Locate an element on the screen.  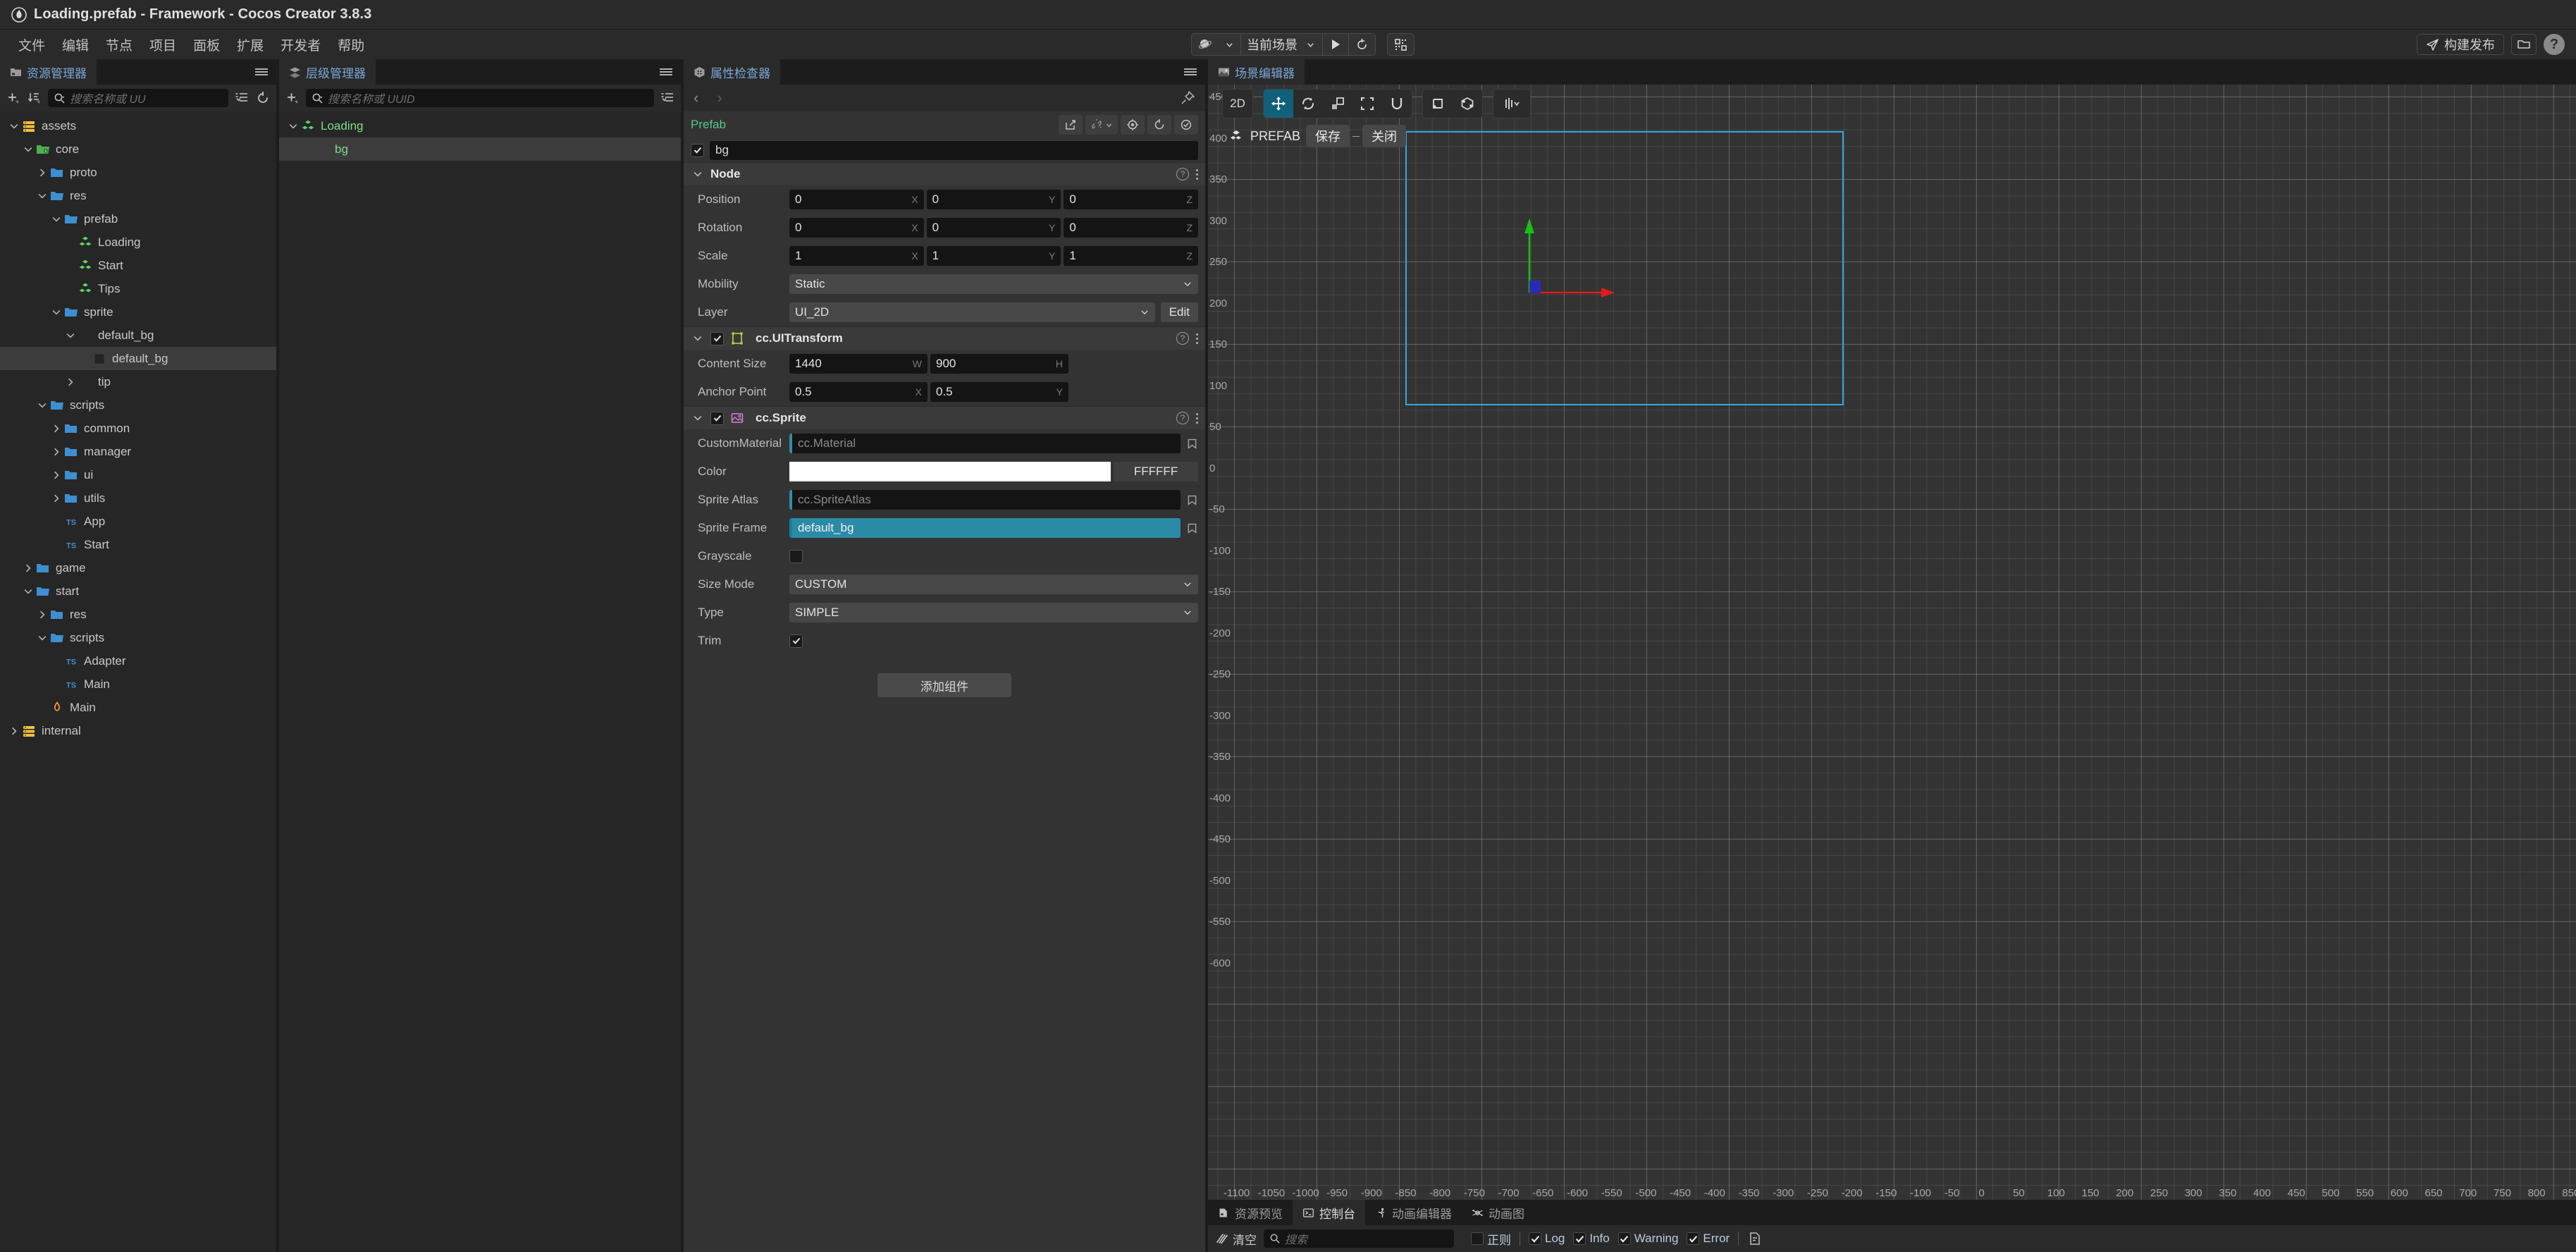
layer-edit-button: Edit is located at coordinates (1179, 312).